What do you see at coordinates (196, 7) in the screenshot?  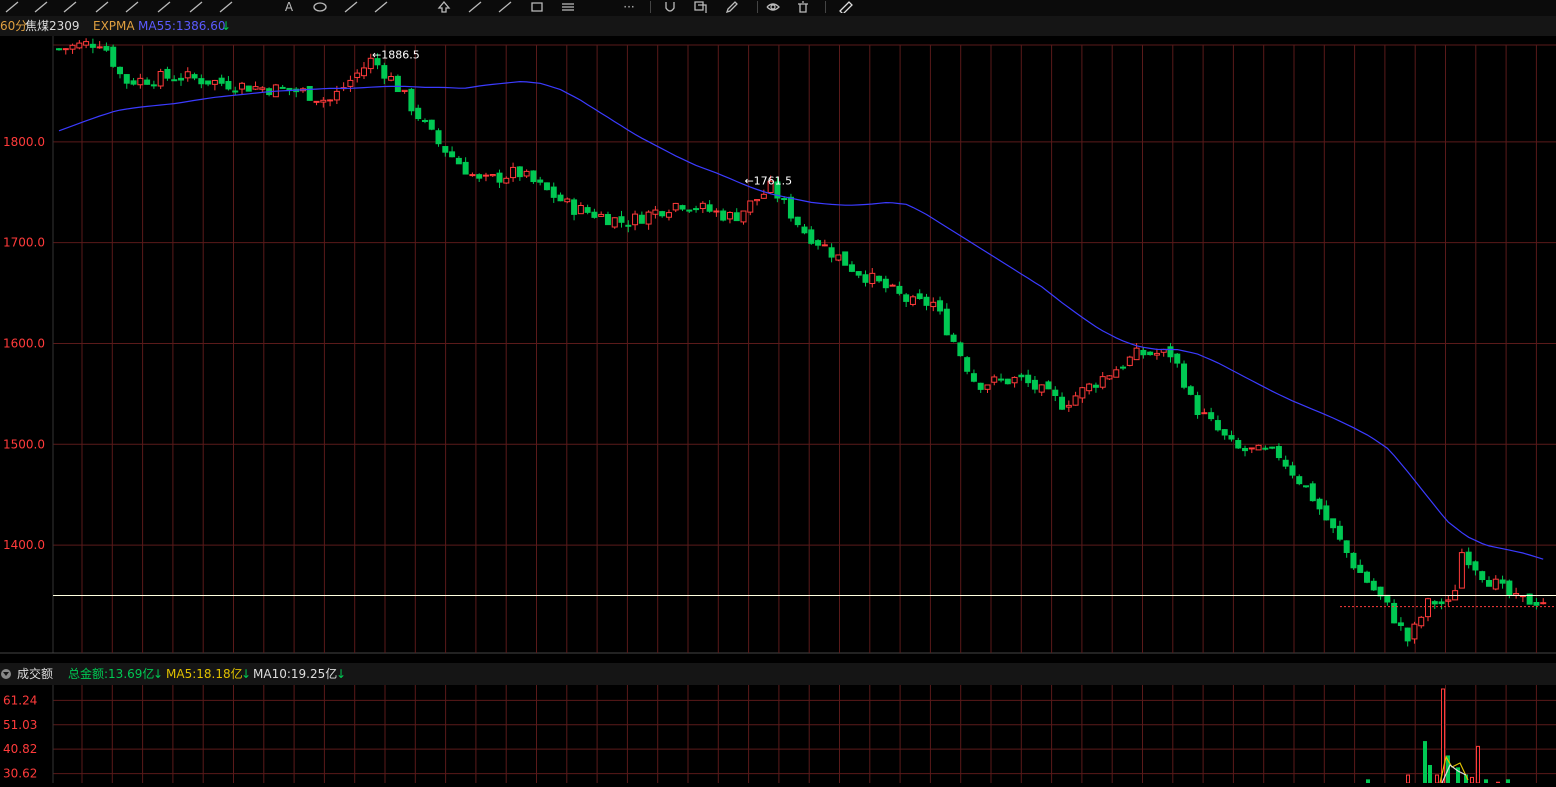 I see `gann-fan-icon` at bounding box center [196, 7].